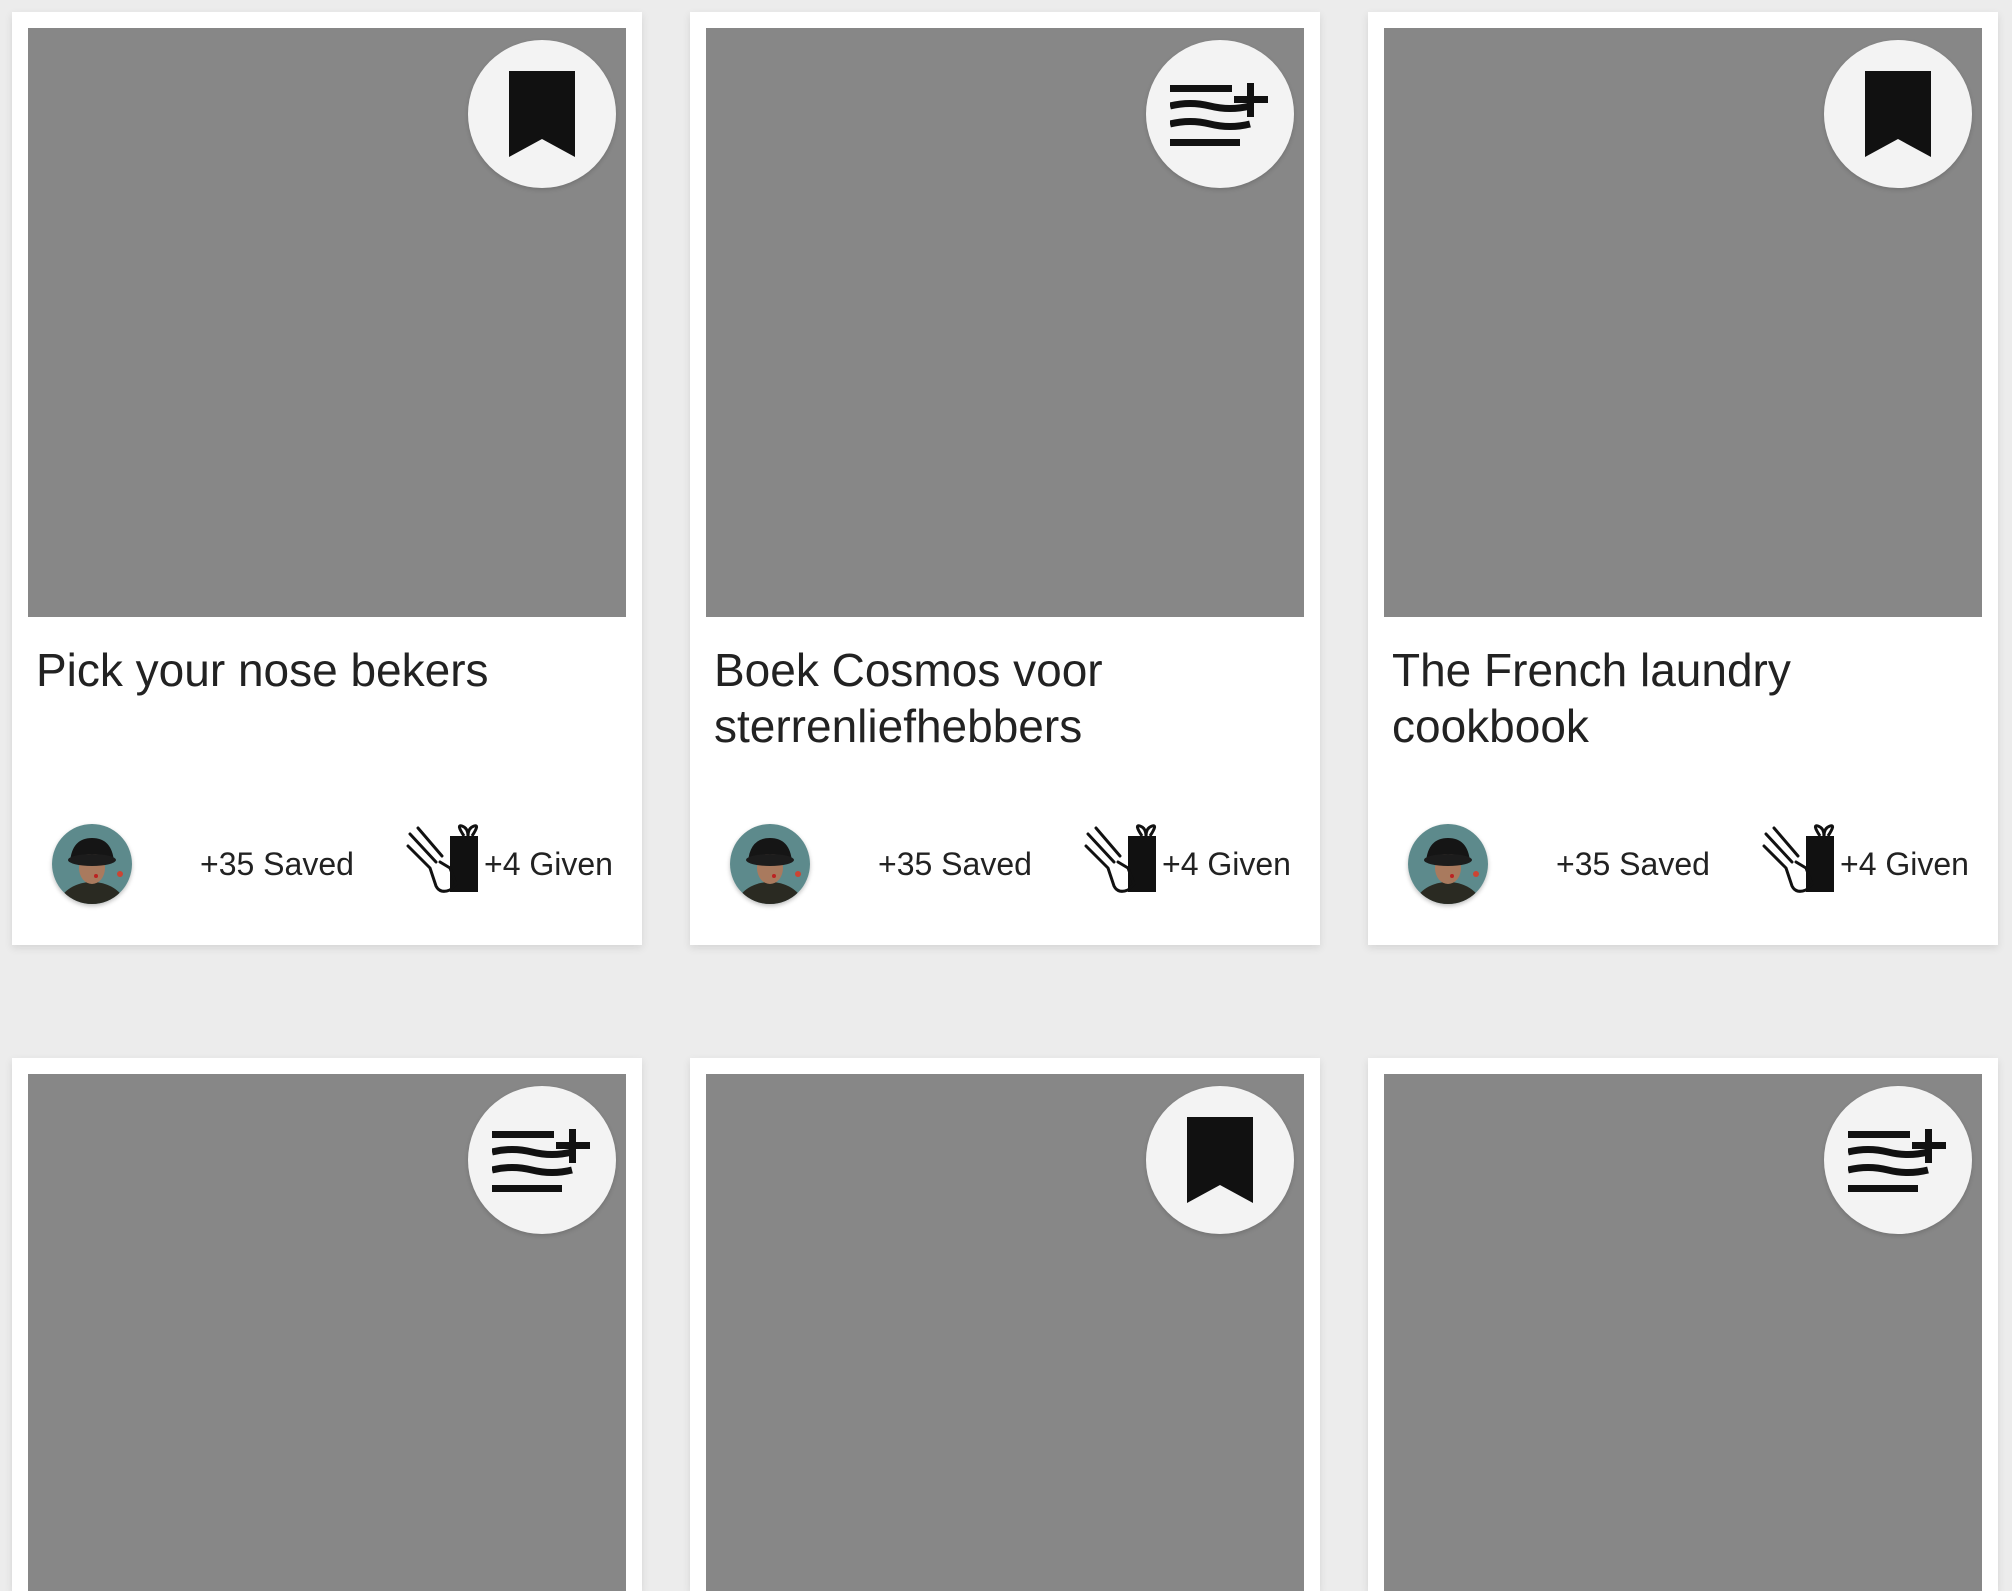  What do you see at coordinates (1682, 698) in the screenshot?
I see `product-title: The French laundry cookbook` at bounding box center [1682, 698].